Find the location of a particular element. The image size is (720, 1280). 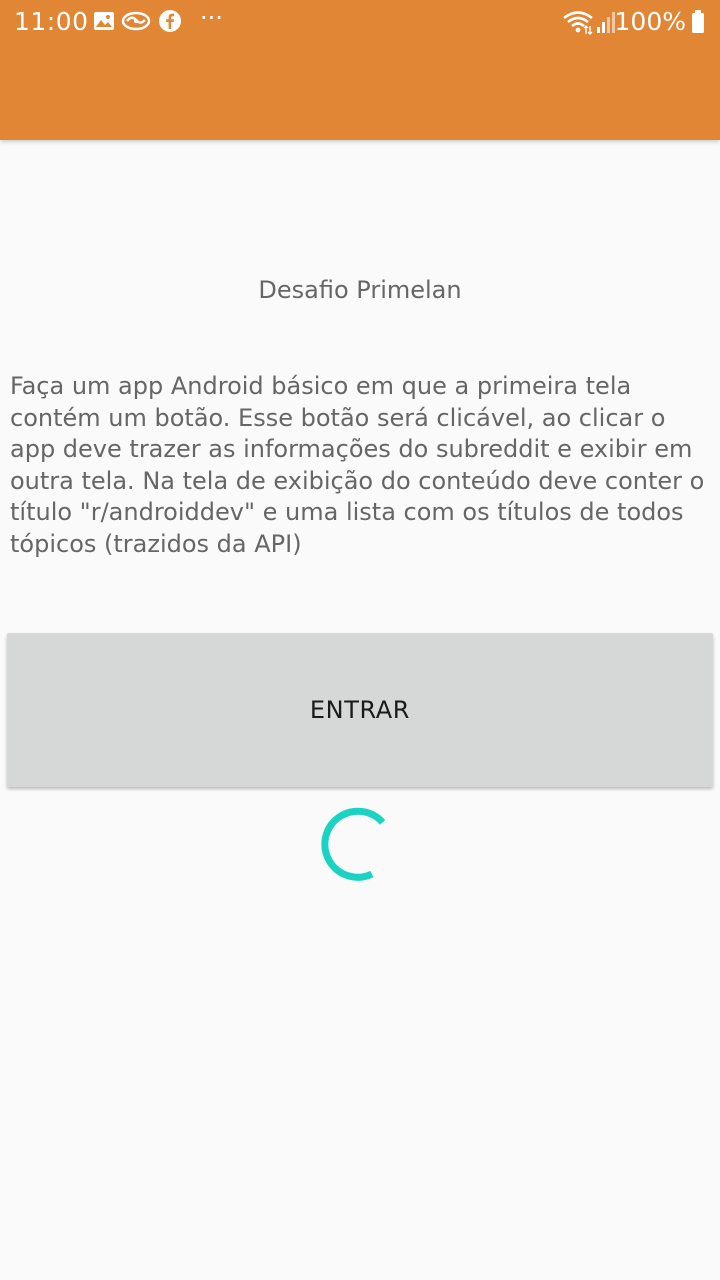

signal-icon is located at coordinates (606, 22).